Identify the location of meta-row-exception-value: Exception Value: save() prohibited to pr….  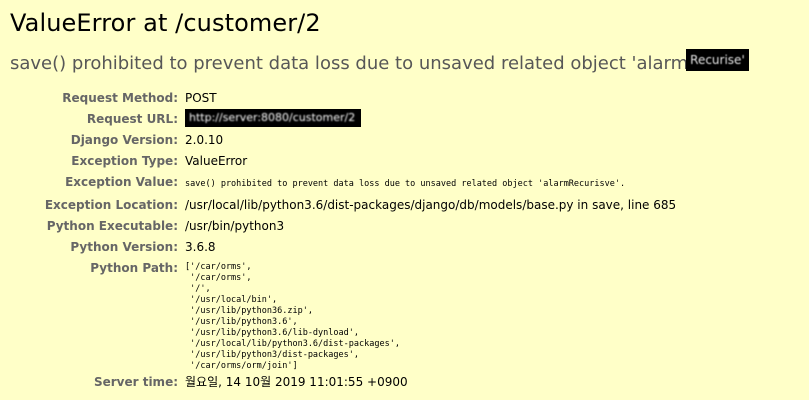
(343, 183).